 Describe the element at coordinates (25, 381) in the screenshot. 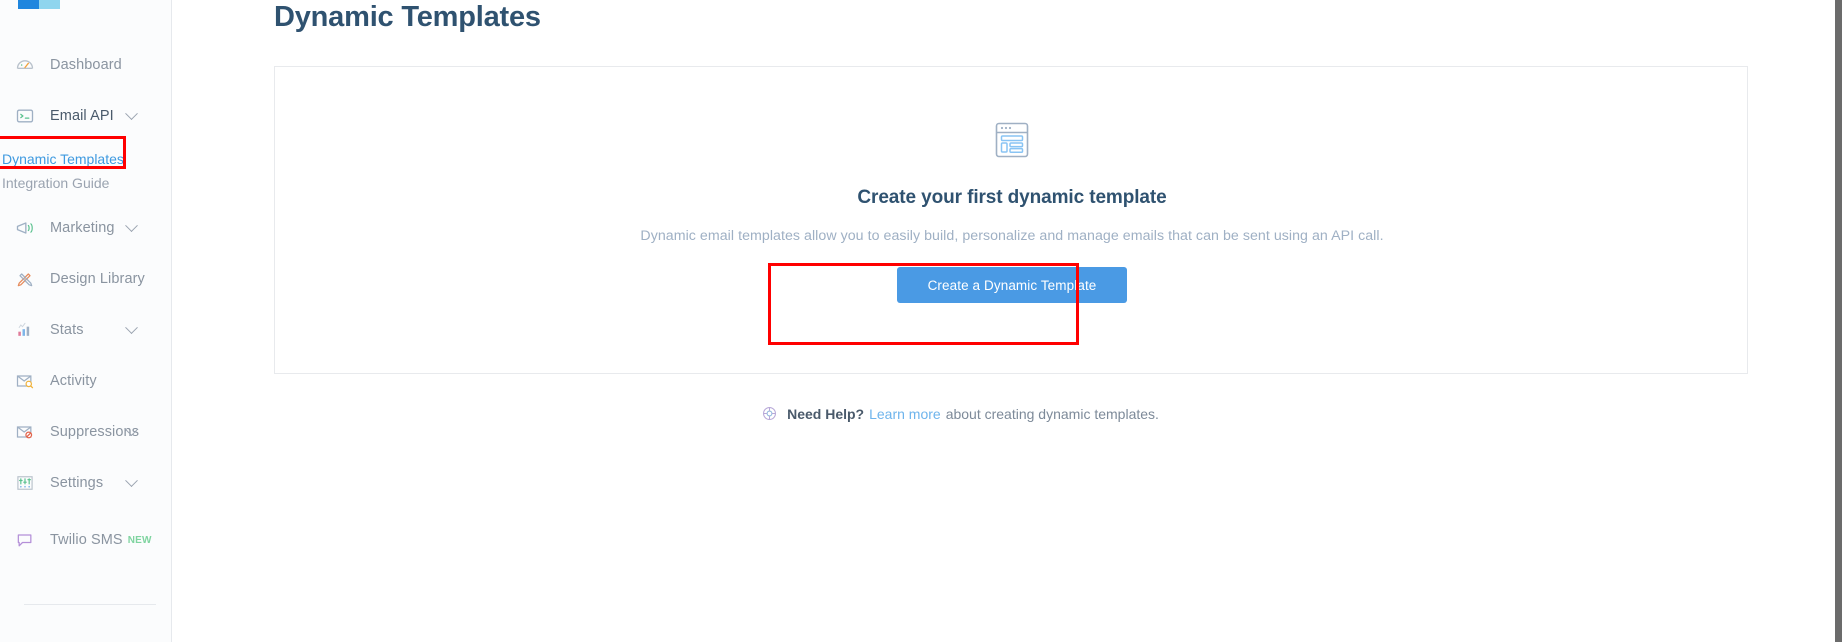

I see `envelope-search-icon` at that location.